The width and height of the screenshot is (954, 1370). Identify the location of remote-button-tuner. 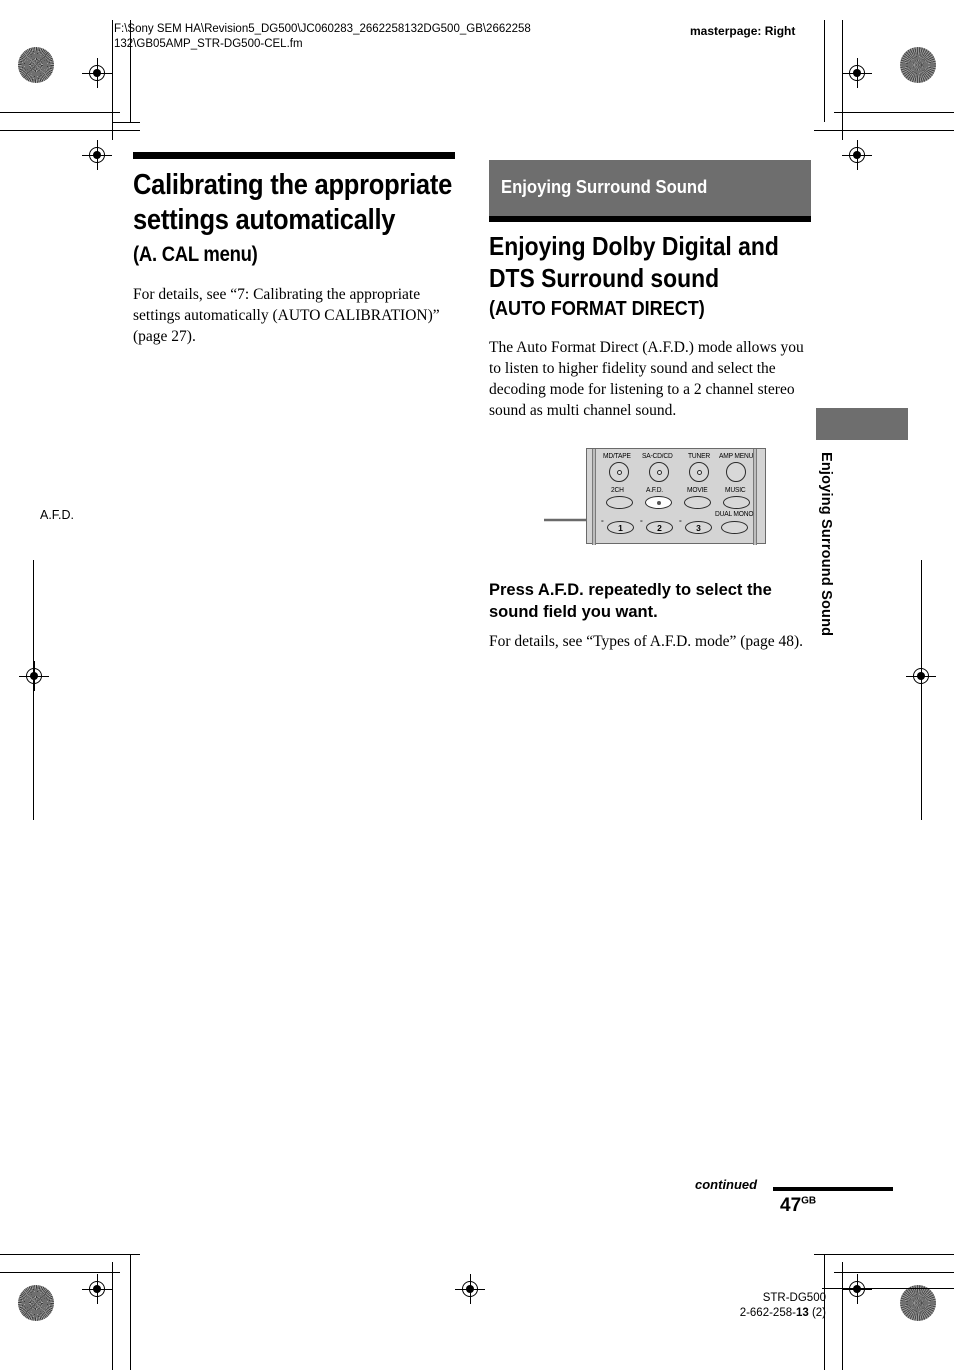
(699, 472).